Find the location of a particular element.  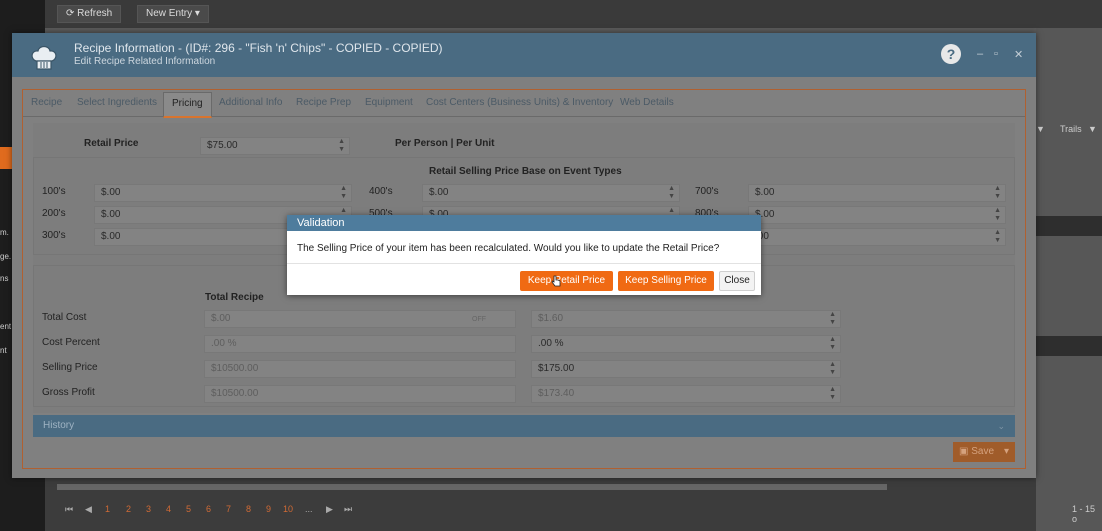

page-link: 1 is located at coordinates (107, 509).